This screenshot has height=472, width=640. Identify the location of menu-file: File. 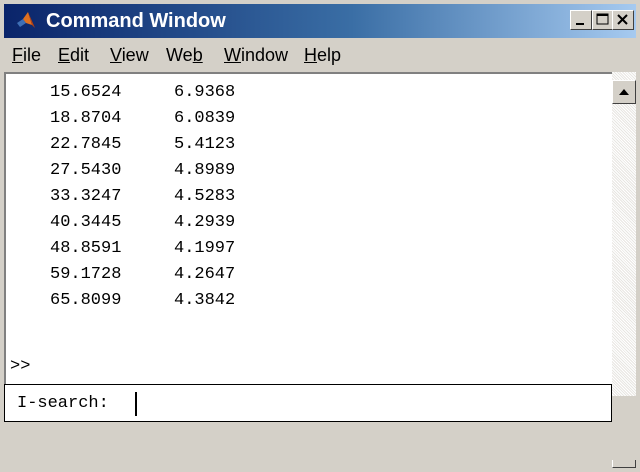
(26, 55).